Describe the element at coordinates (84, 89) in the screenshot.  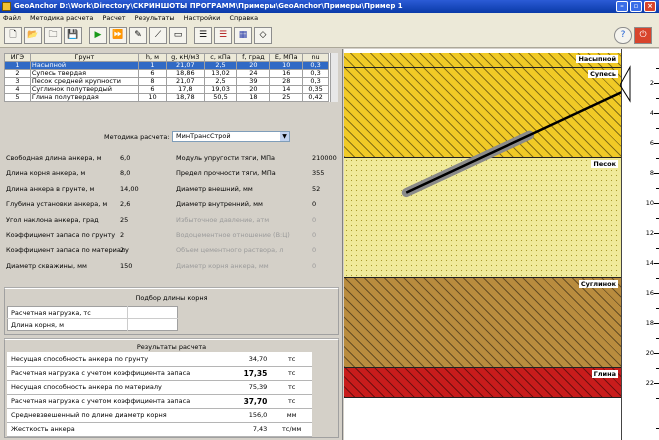
I see `table-cell: Суглинок полутвердый` at that location.